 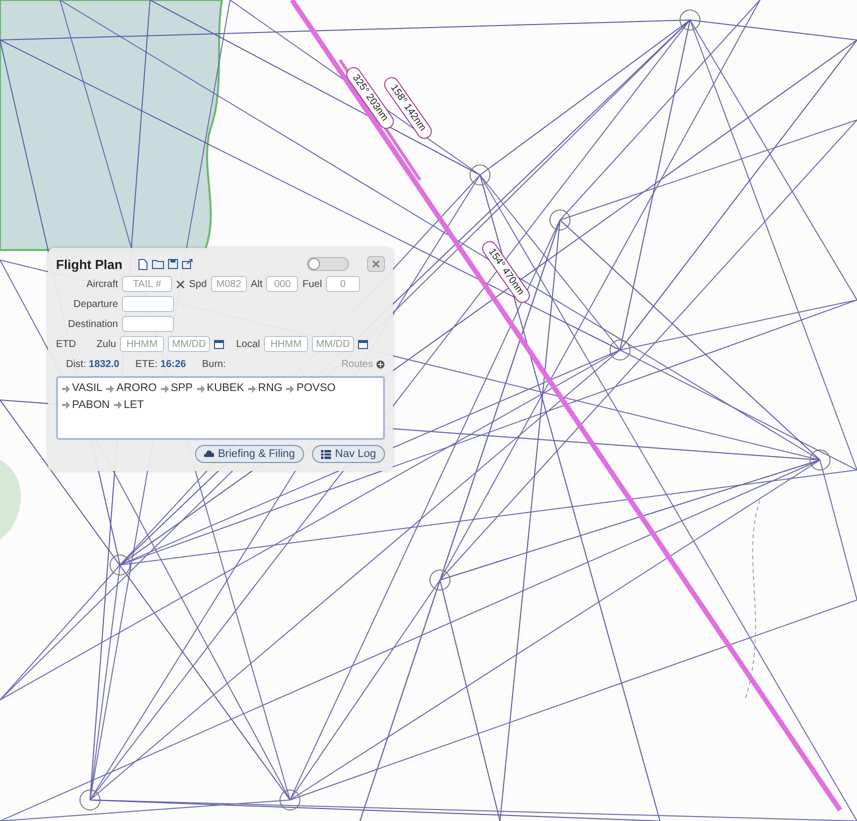 What do you see at coordinates (91, 405) in the screenshot?
I see `waypoint: PABON` at bounding box center [91, 405].